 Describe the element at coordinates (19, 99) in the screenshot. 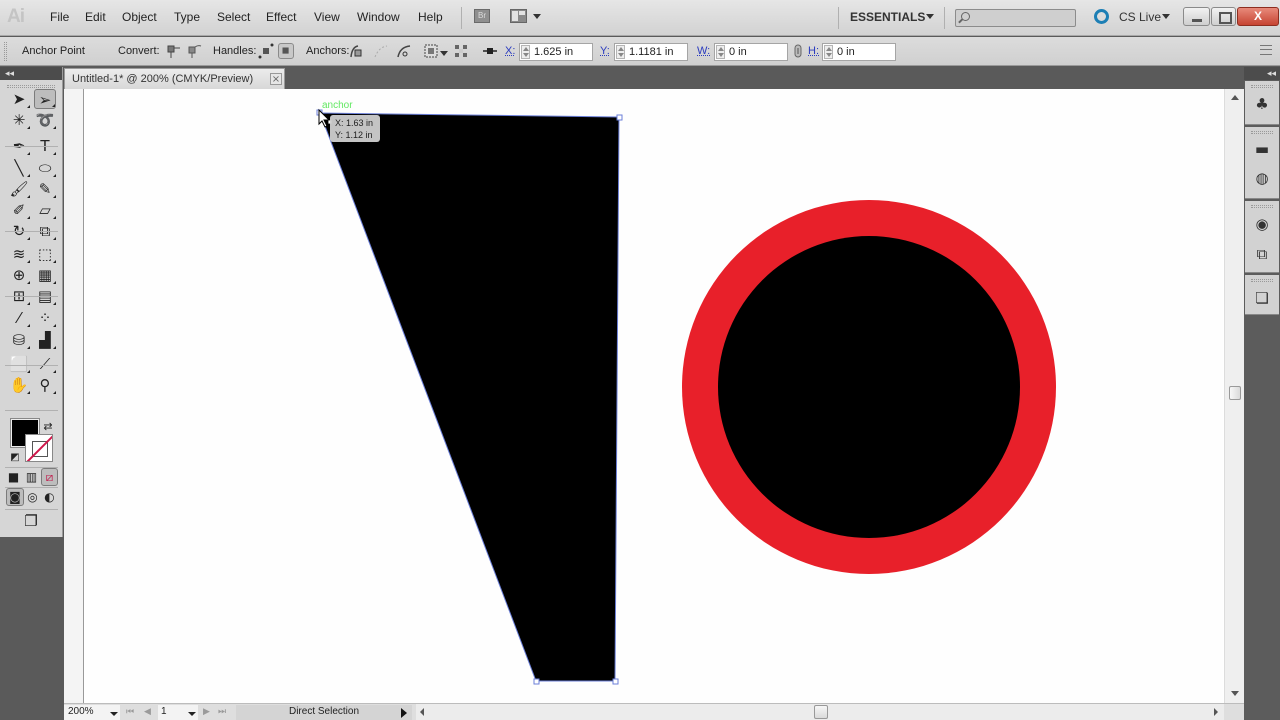

I see `selection-tool: ➤` at that location.